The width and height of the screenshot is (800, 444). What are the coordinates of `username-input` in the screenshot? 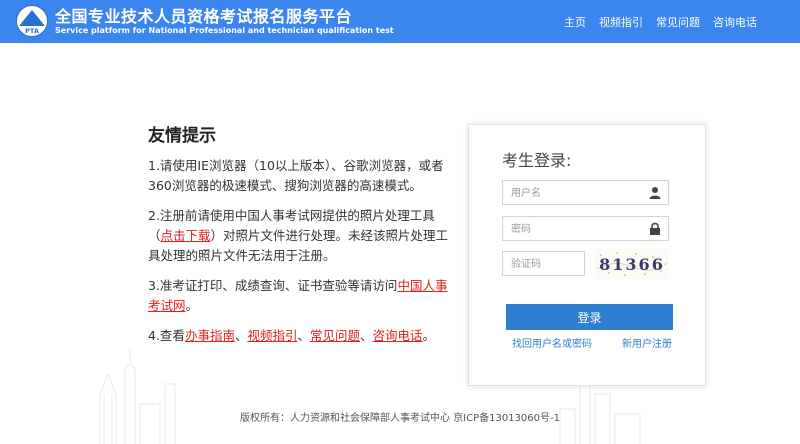 It's located at (572, 193).